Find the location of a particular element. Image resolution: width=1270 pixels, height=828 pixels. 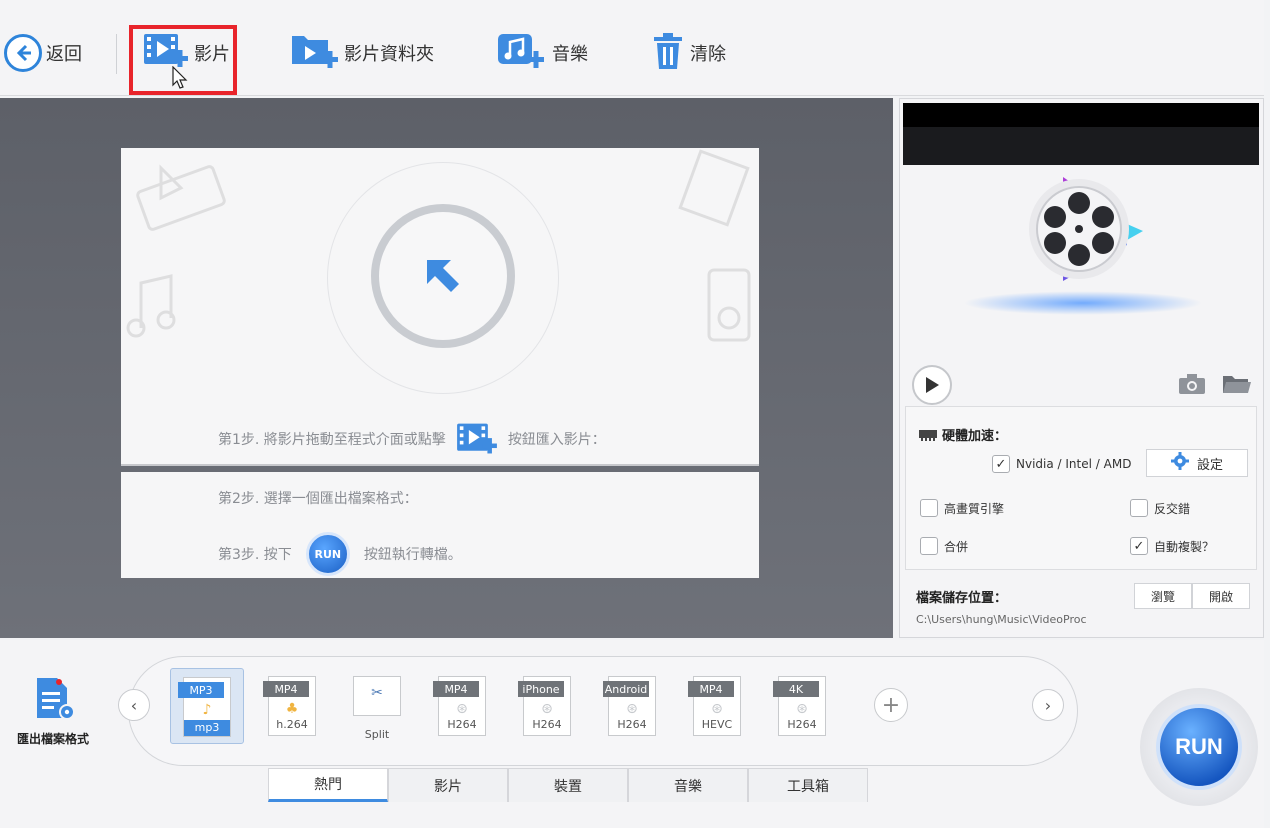

save-location-label: 檔案儲存位置： is located at coordinates (962, 598).